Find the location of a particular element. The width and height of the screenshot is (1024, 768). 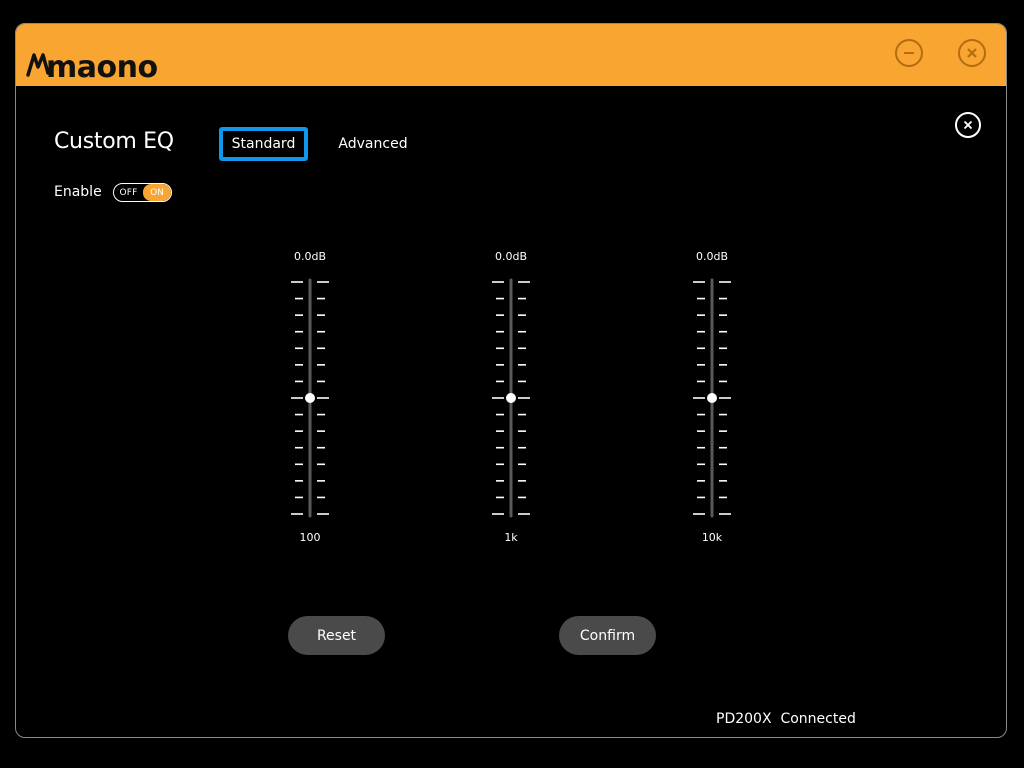

panel-close-button is located at coordinates (968, 125).